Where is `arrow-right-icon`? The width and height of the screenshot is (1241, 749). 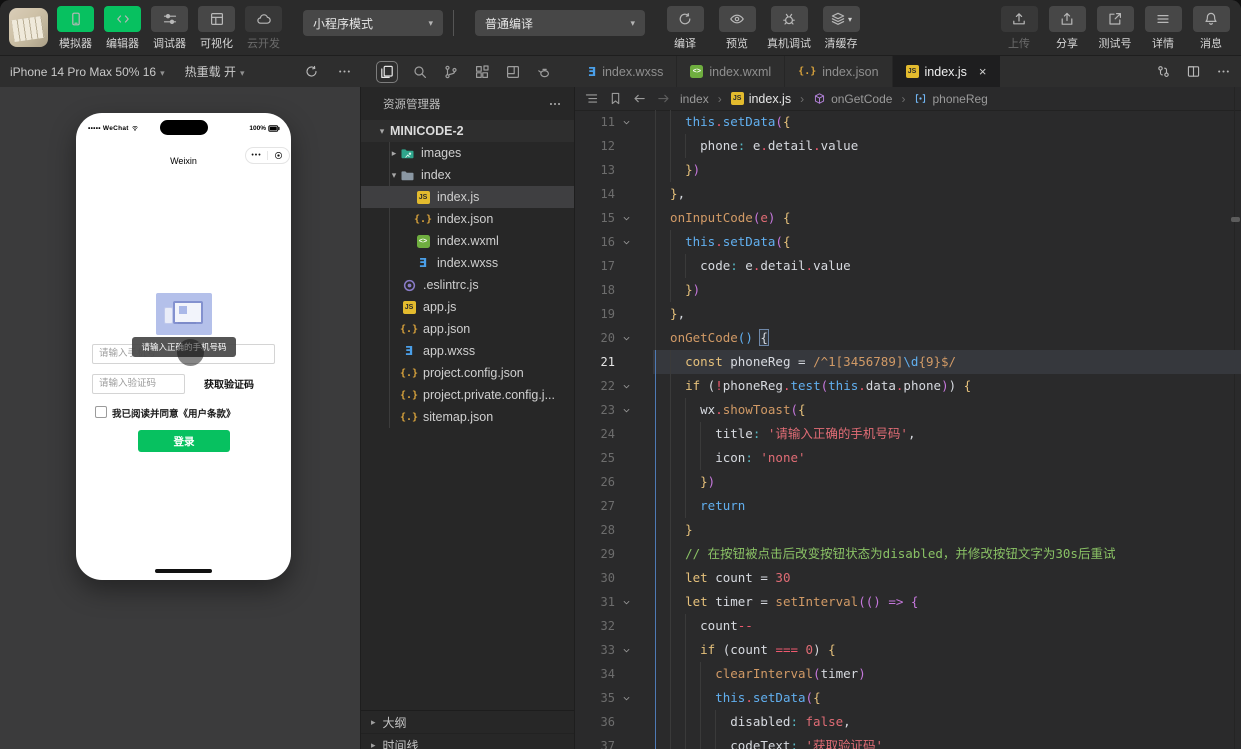 arrow-right-icon is located at coordinates (663, 98).